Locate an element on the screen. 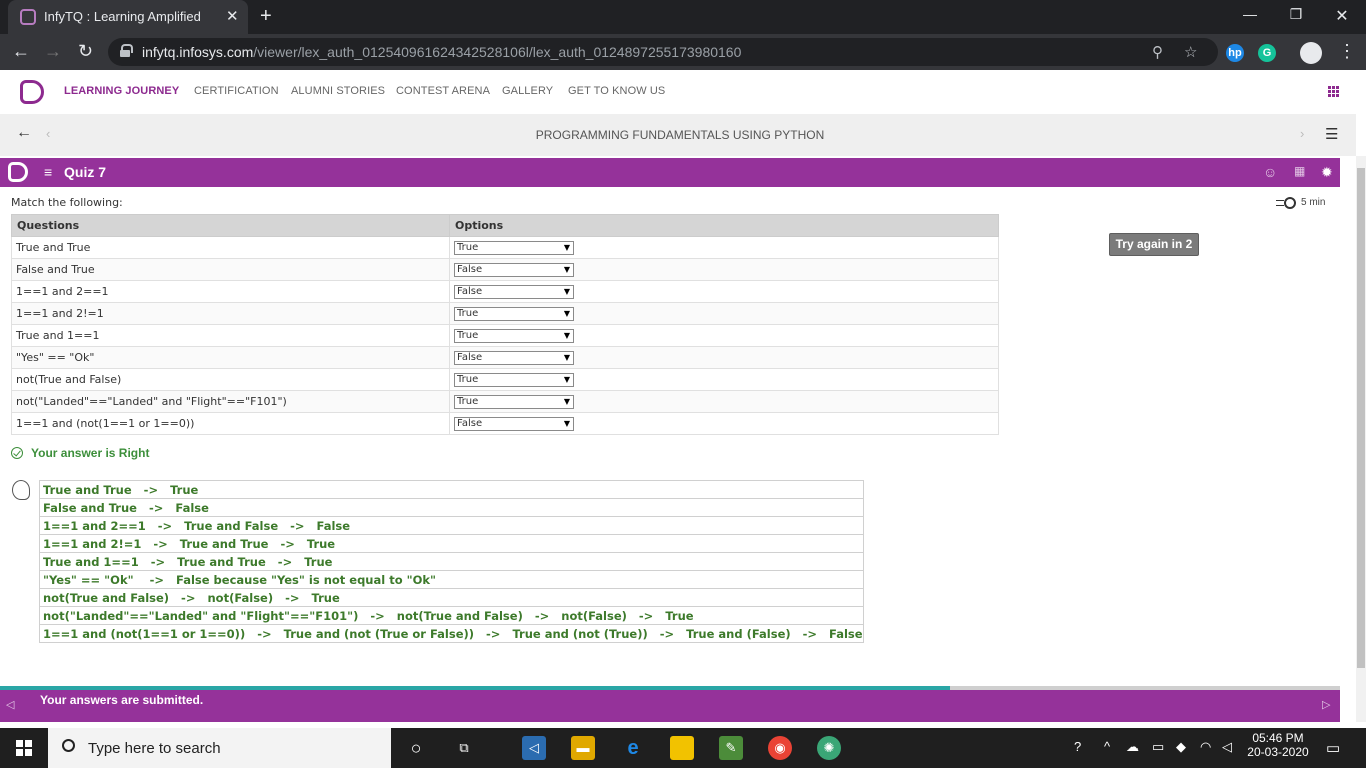  explanation-row: True and True -> True is located at coordinates (451, 489).